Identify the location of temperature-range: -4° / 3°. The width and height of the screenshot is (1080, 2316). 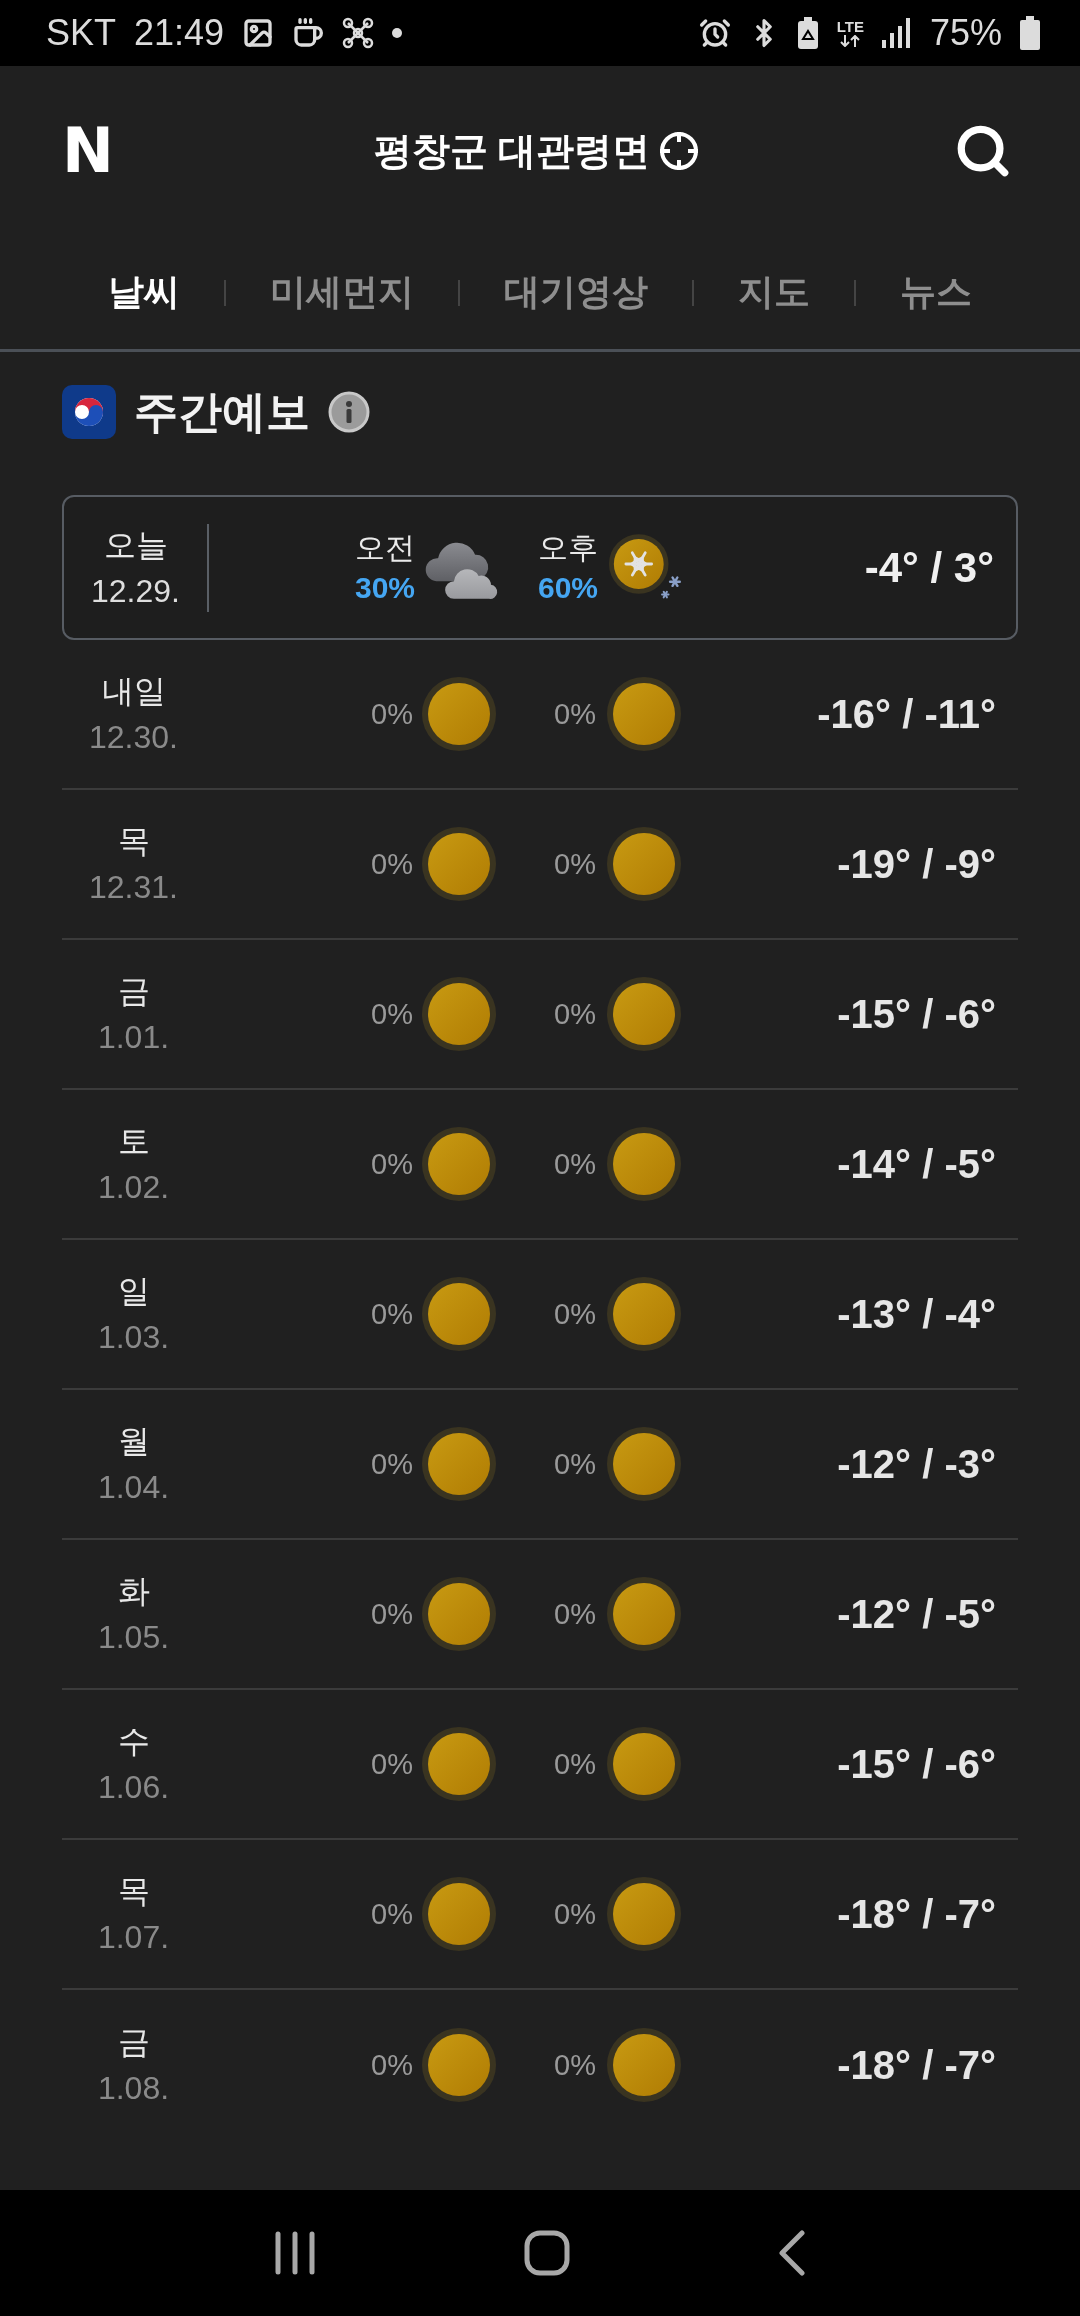
(929, 567).